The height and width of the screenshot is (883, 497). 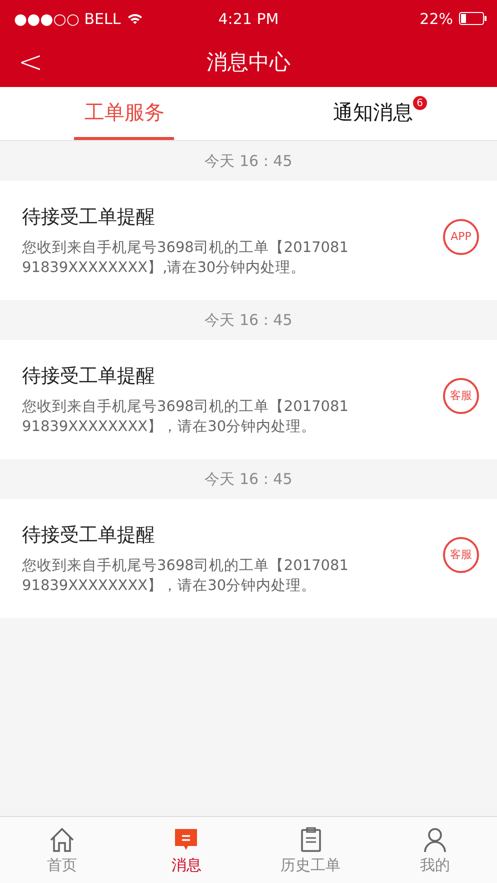 I want to click on home-icon, so click(x=62, y=840).